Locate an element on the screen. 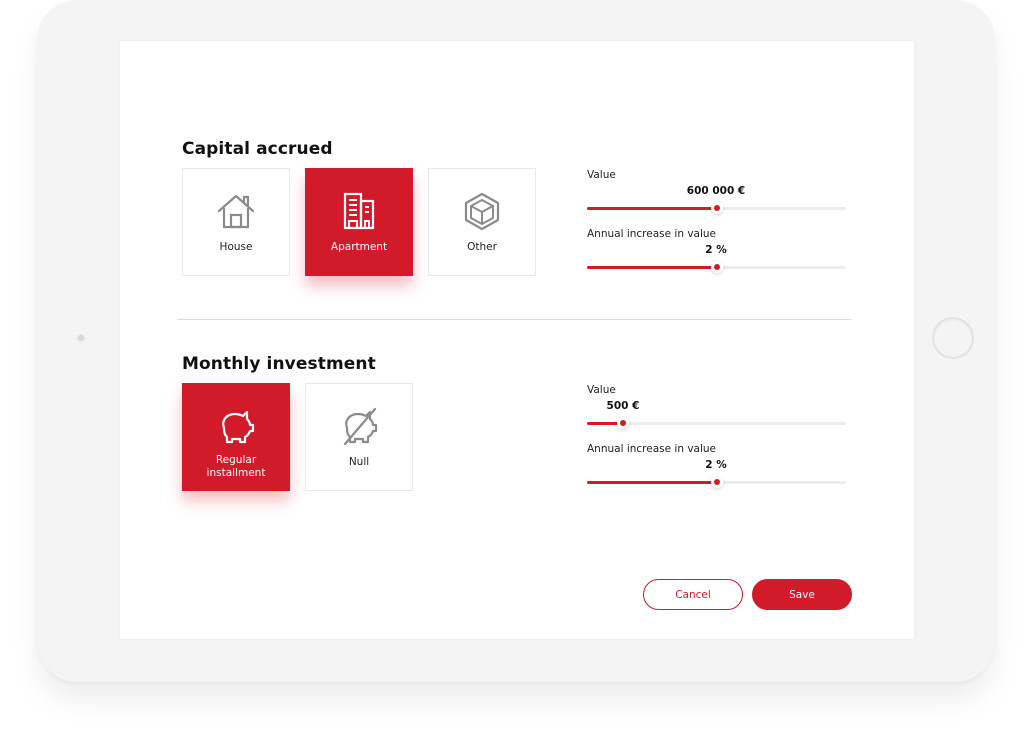 This screenshot has width=1024, height=736. apartment-building-icon is located at coordinates (359, 211).